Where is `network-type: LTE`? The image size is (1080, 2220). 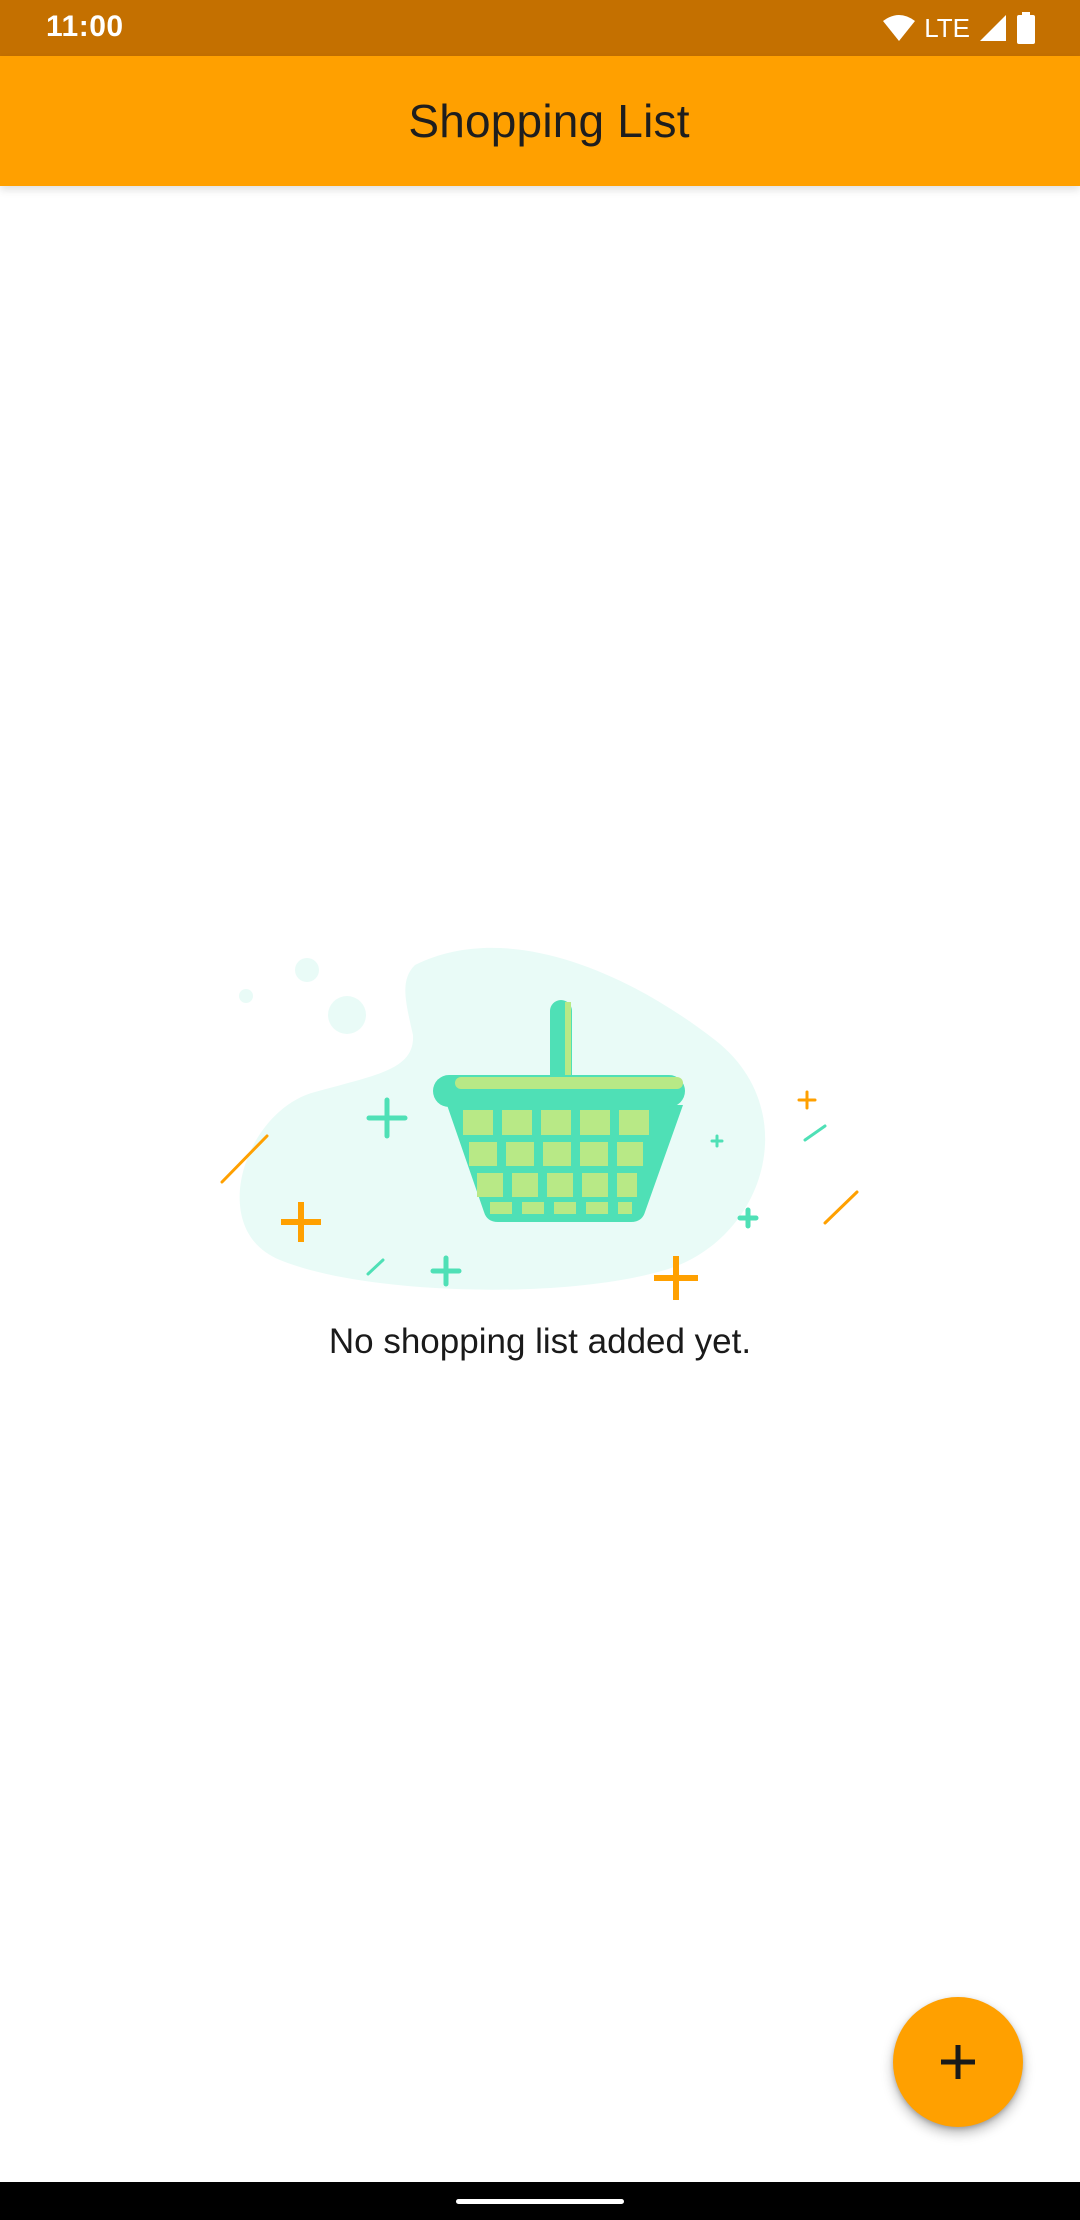
network-type: LTE is located at coordinates (947, 27).